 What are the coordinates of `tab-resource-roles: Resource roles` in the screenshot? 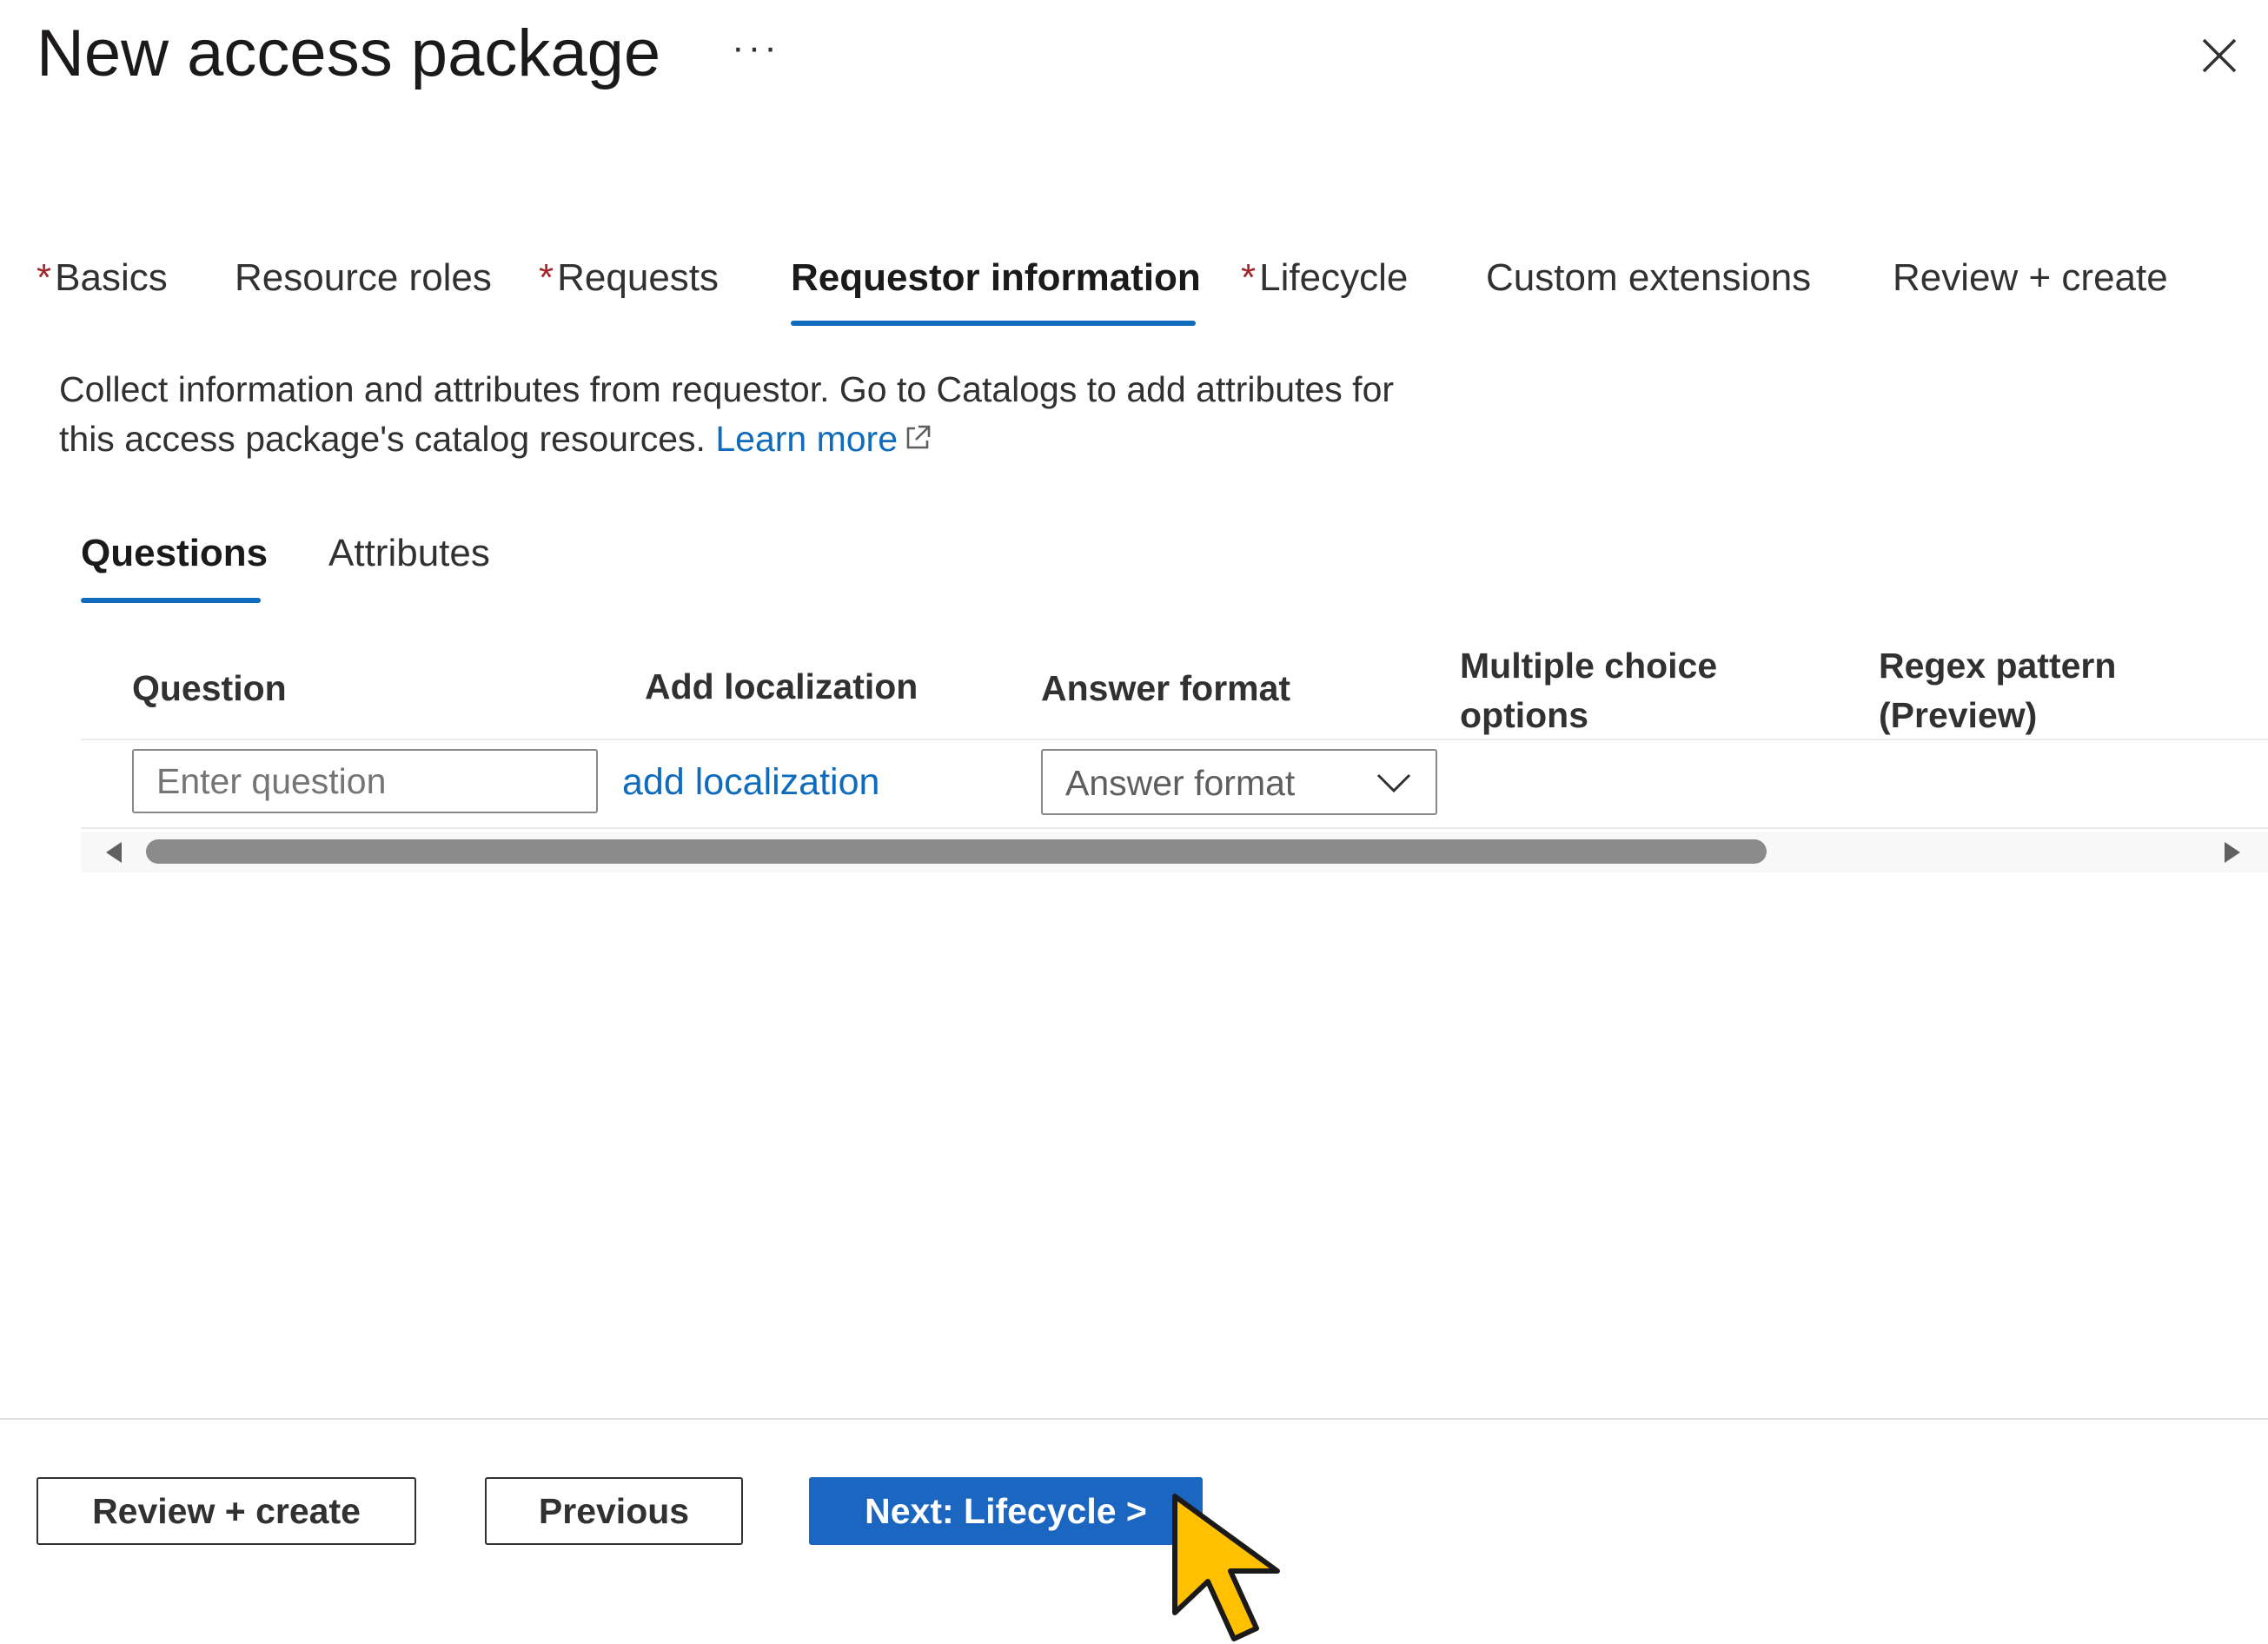 It's located at (363, 278).